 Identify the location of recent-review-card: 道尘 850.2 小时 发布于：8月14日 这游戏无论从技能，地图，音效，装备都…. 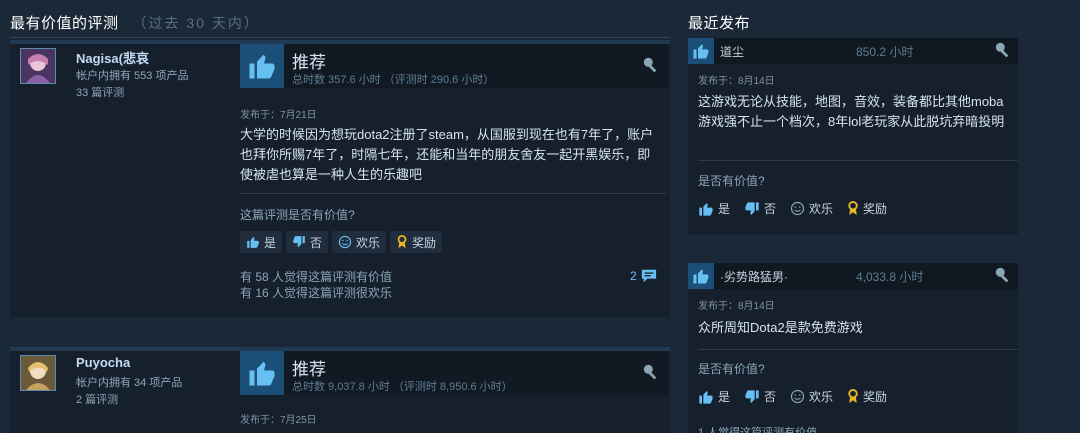
(853, 136).